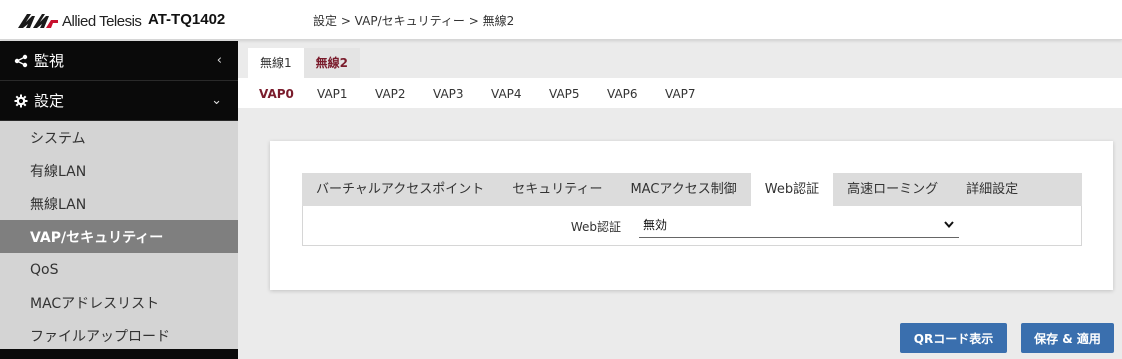 The image size is (1122, 359). Describe the element at coordinates (393, 93) in the screenshot. I see `tab-vap2: VAP2` at that location.